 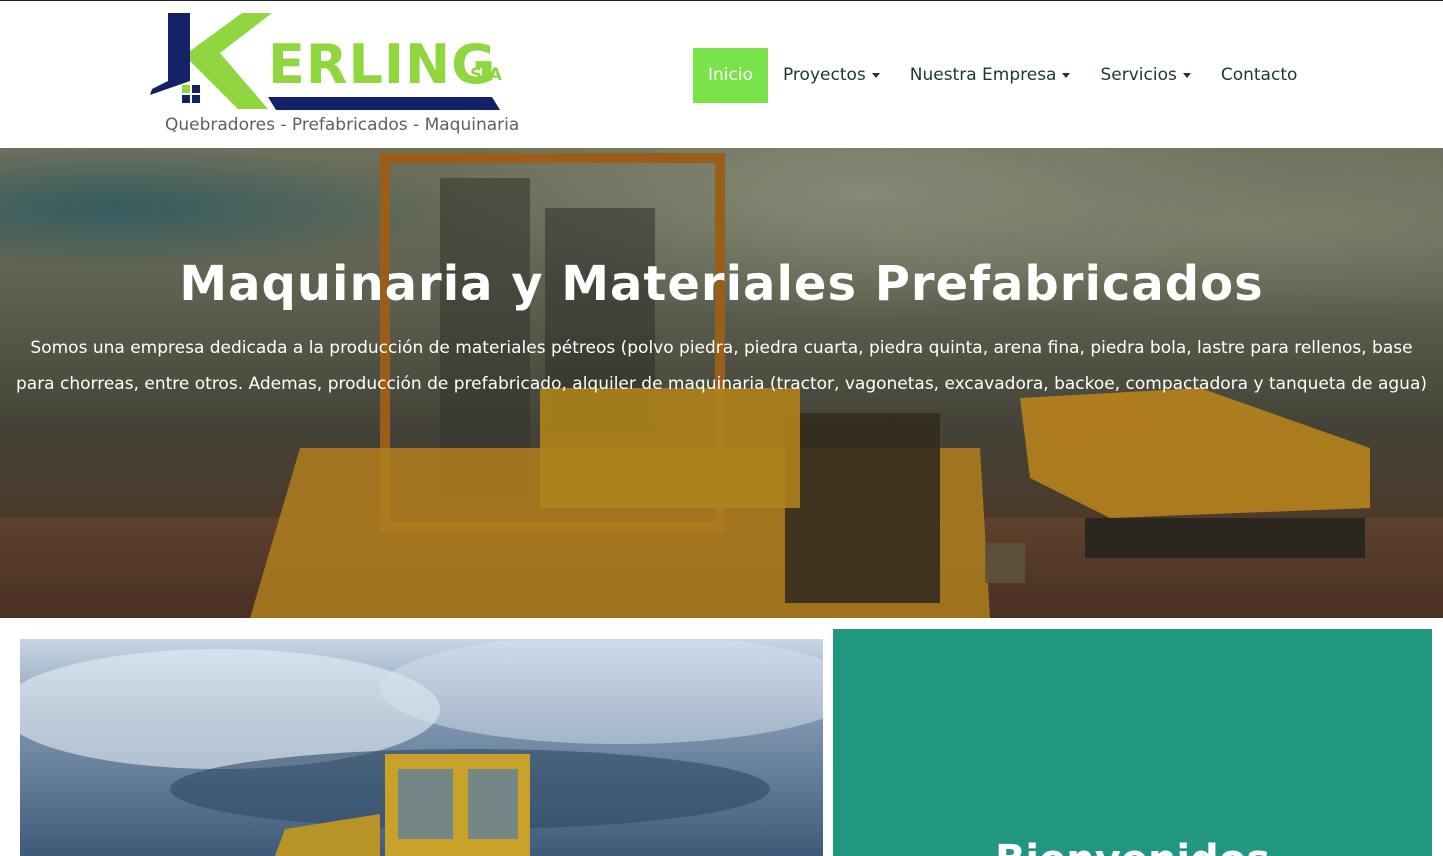 I want to click on nav-item-label: Inicio, so click(x=730, y=75).